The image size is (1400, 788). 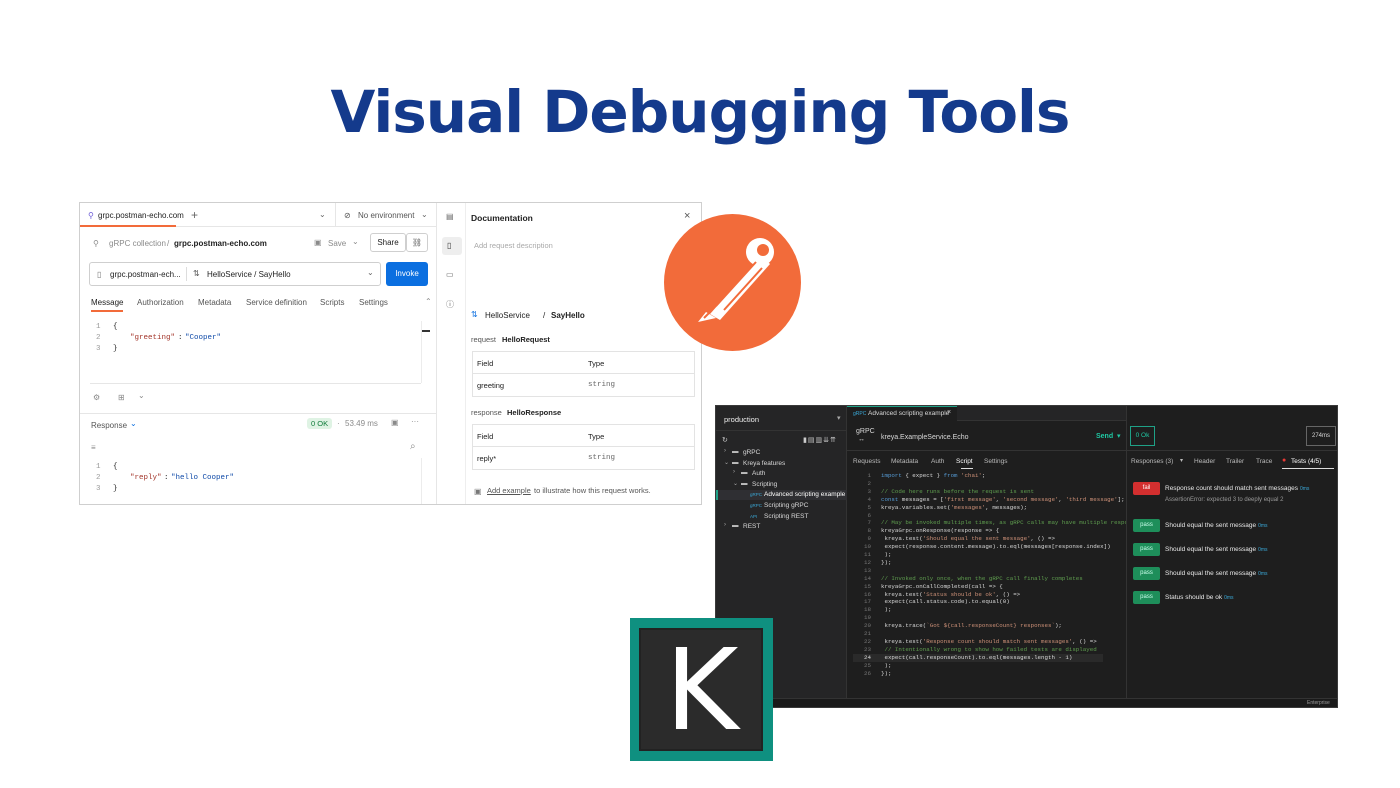 What do you see at coordinates (450, 274) in the screenshot?
I see `chat-icon: ▭` at bounding box center [450, 274].